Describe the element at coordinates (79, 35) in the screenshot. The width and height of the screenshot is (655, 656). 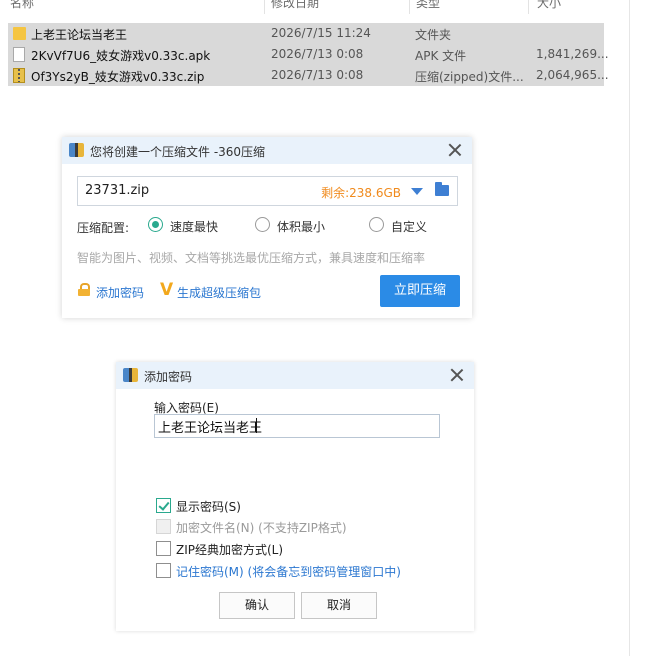
I see `file-name: 上老王论坛当老王` at that location.